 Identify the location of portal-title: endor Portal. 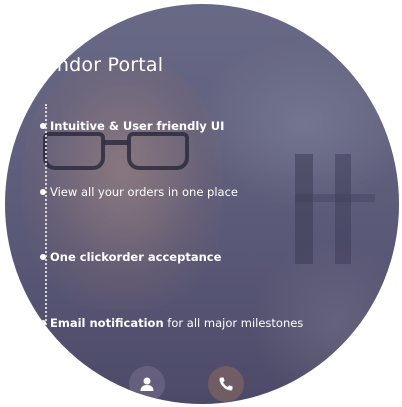
(104, 65).